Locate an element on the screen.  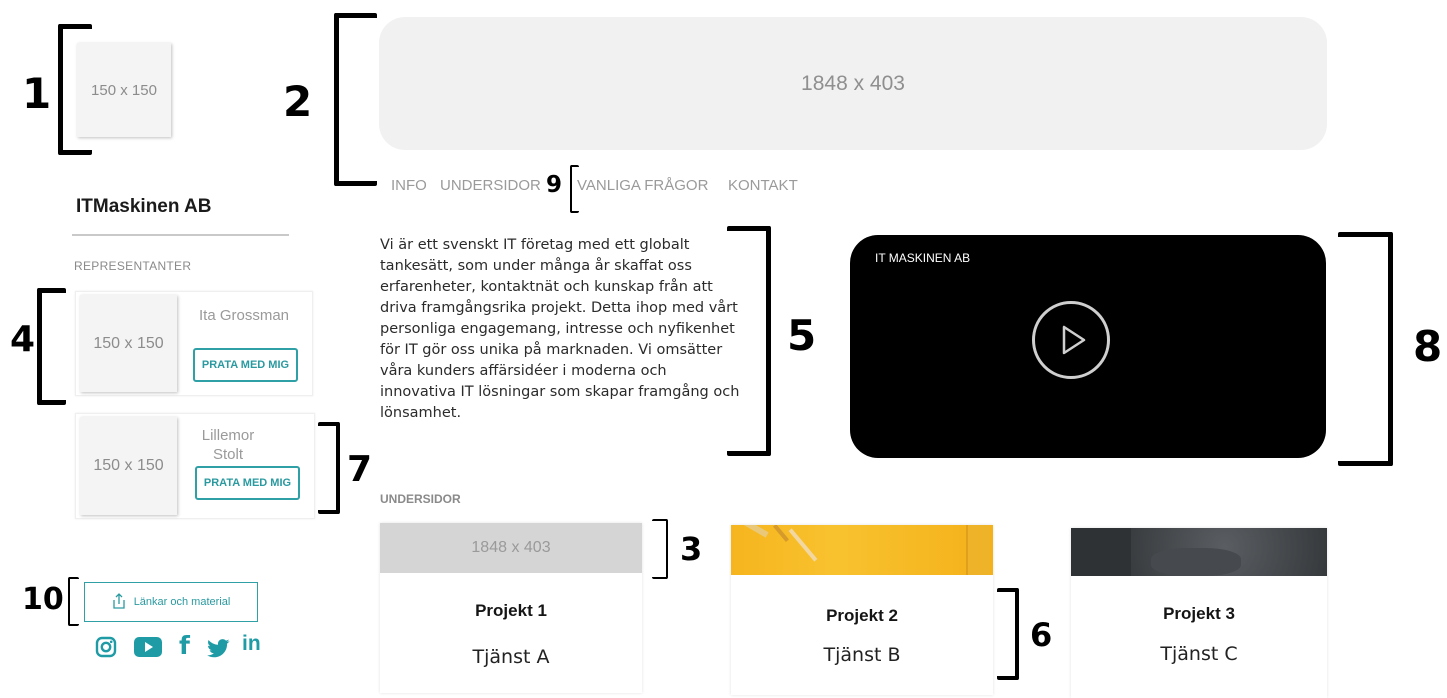
annotation-5: 5 is located at coordinates (802, 335).